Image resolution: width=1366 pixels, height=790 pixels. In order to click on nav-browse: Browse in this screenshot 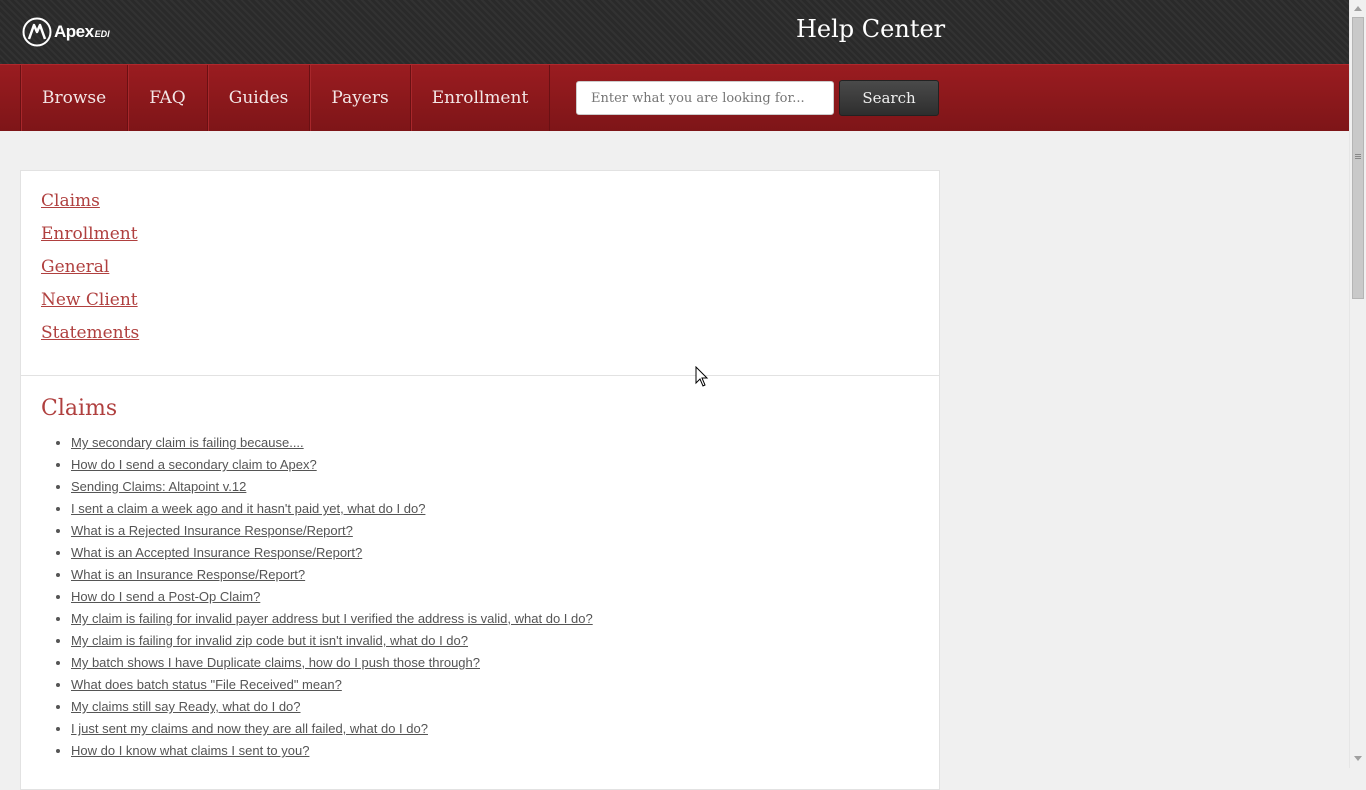, I will do `click(75, 98)`.